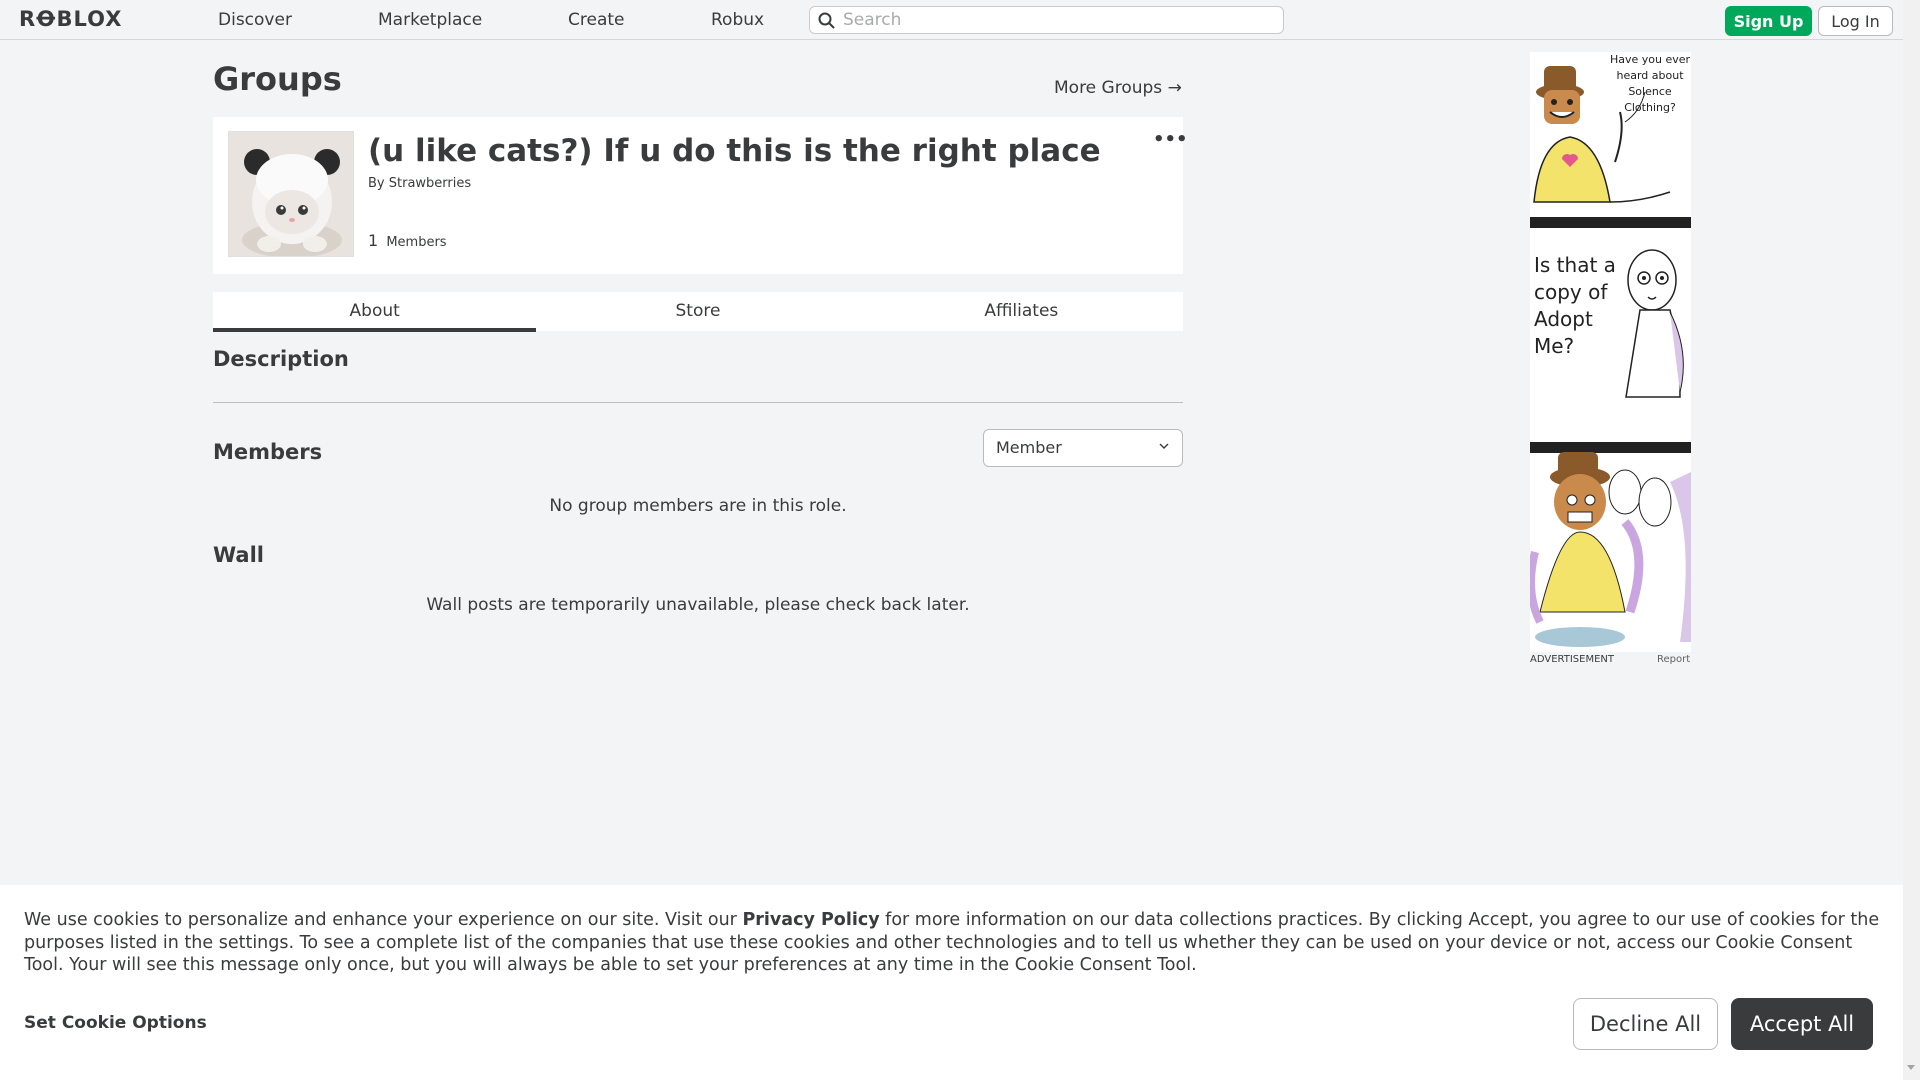 The height and width of the screenshot is (1080, 1920). I want to click on group-owner-line: By Strawberries, so click(419, 183).